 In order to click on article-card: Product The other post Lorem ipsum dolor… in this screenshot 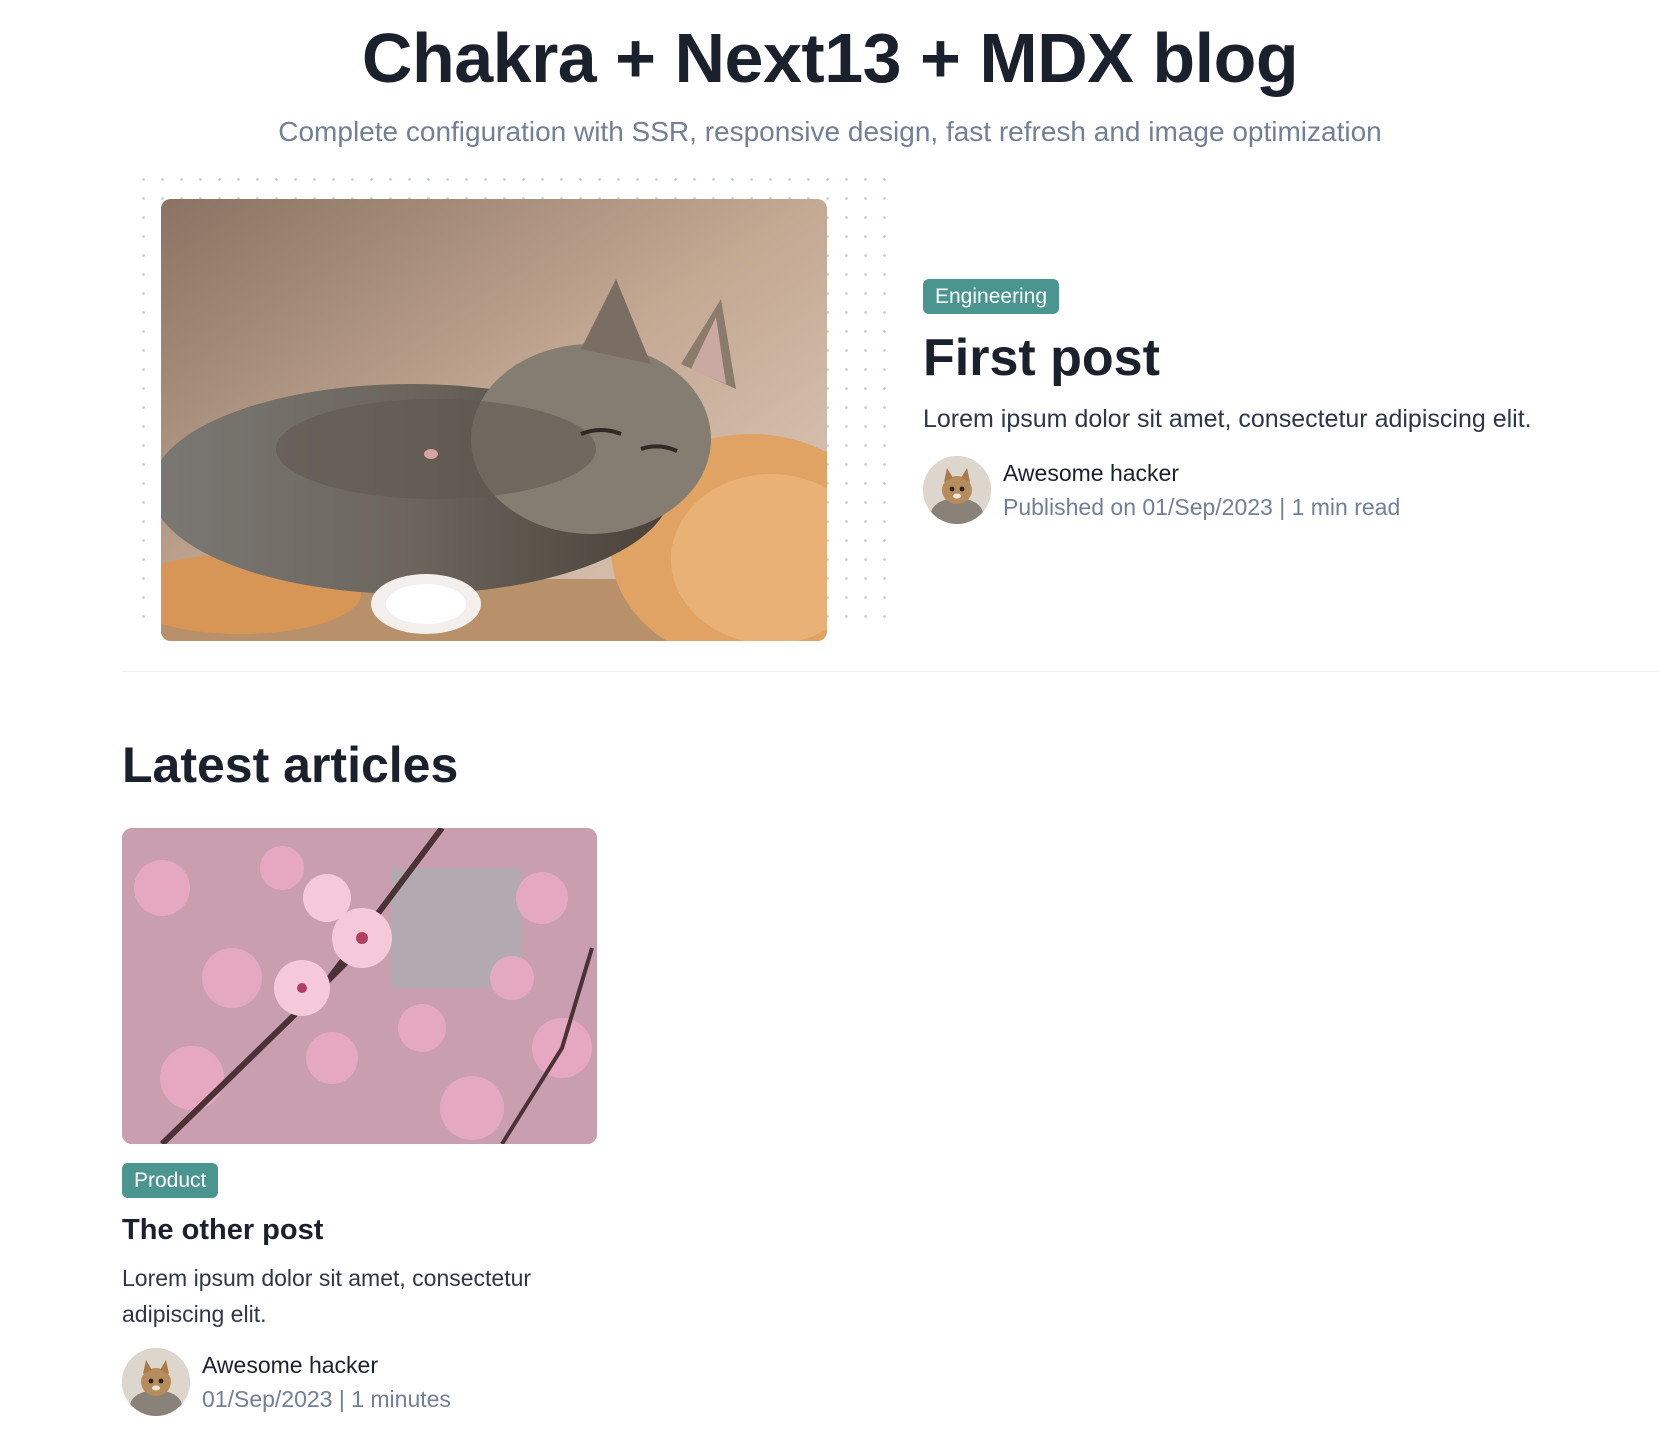, I will do `click(359, 1122)`.